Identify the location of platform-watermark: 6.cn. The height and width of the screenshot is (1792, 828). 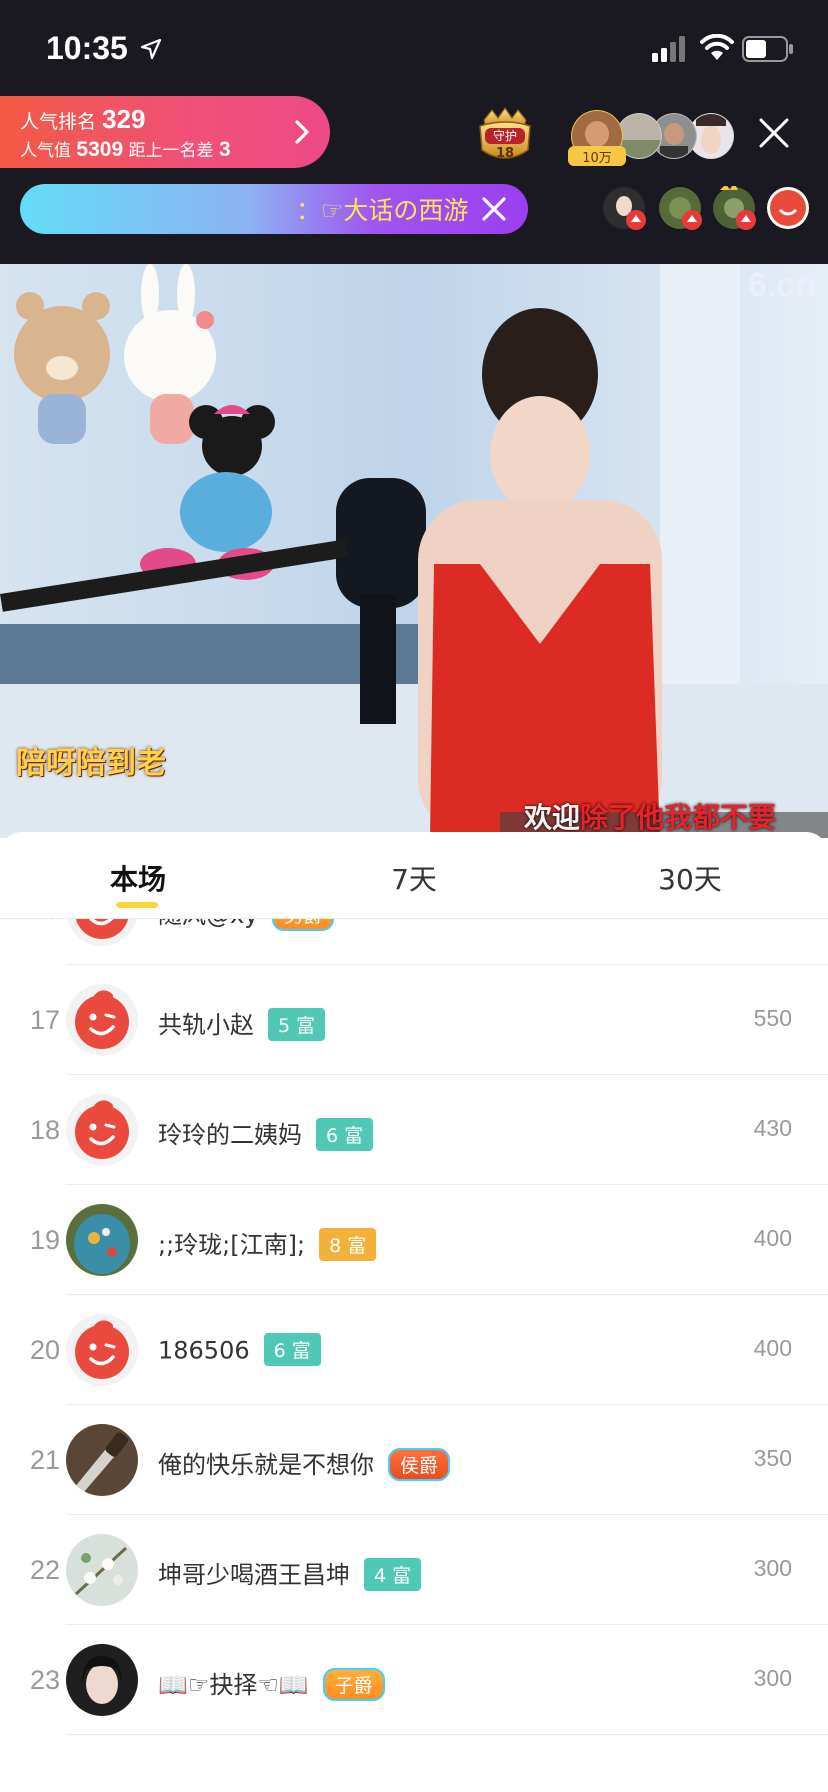
(781, 285).